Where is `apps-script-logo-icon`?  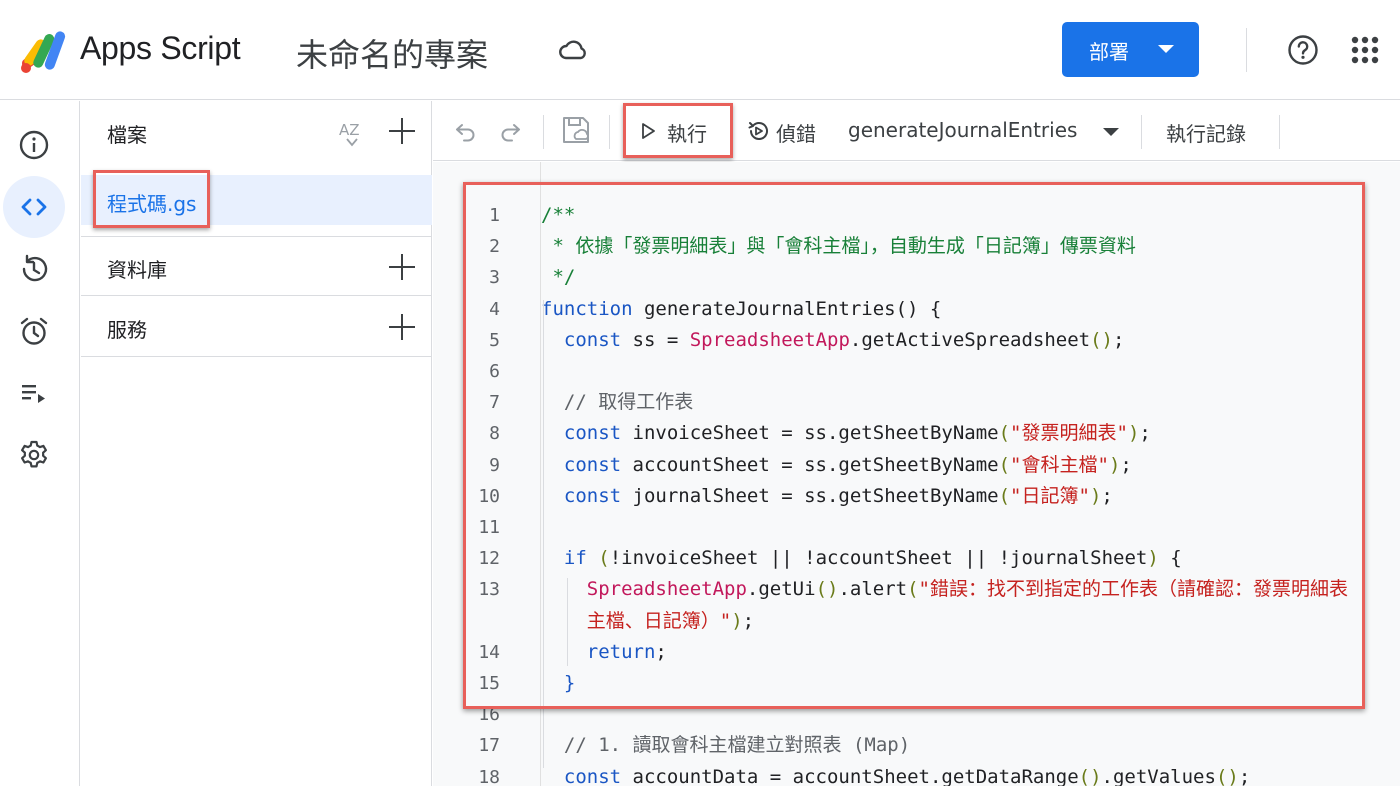 apps-script-logo-icon is located at coordinates (43, 52).